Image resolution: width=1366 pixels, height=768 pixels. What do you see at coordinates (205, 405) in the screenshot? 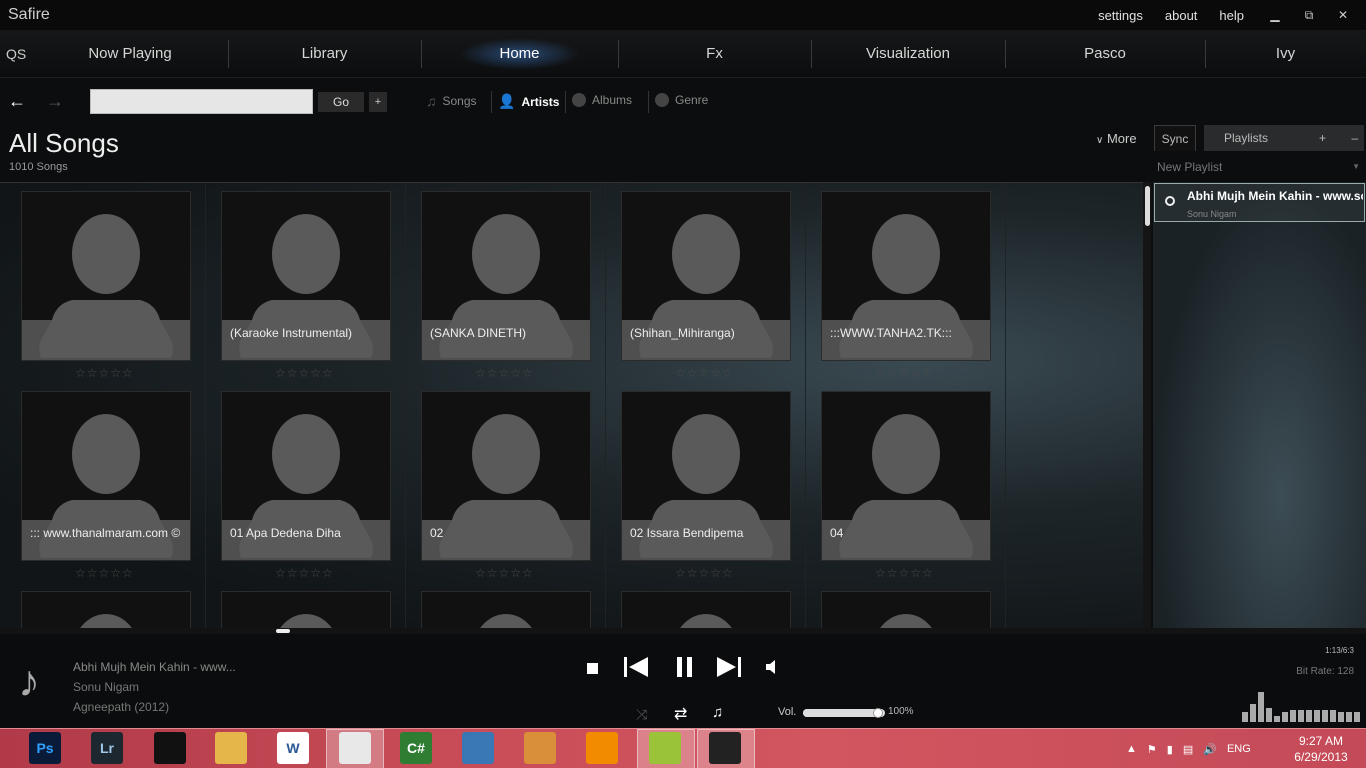
I see `grid-column-divider` at bounding box center [205, 405].